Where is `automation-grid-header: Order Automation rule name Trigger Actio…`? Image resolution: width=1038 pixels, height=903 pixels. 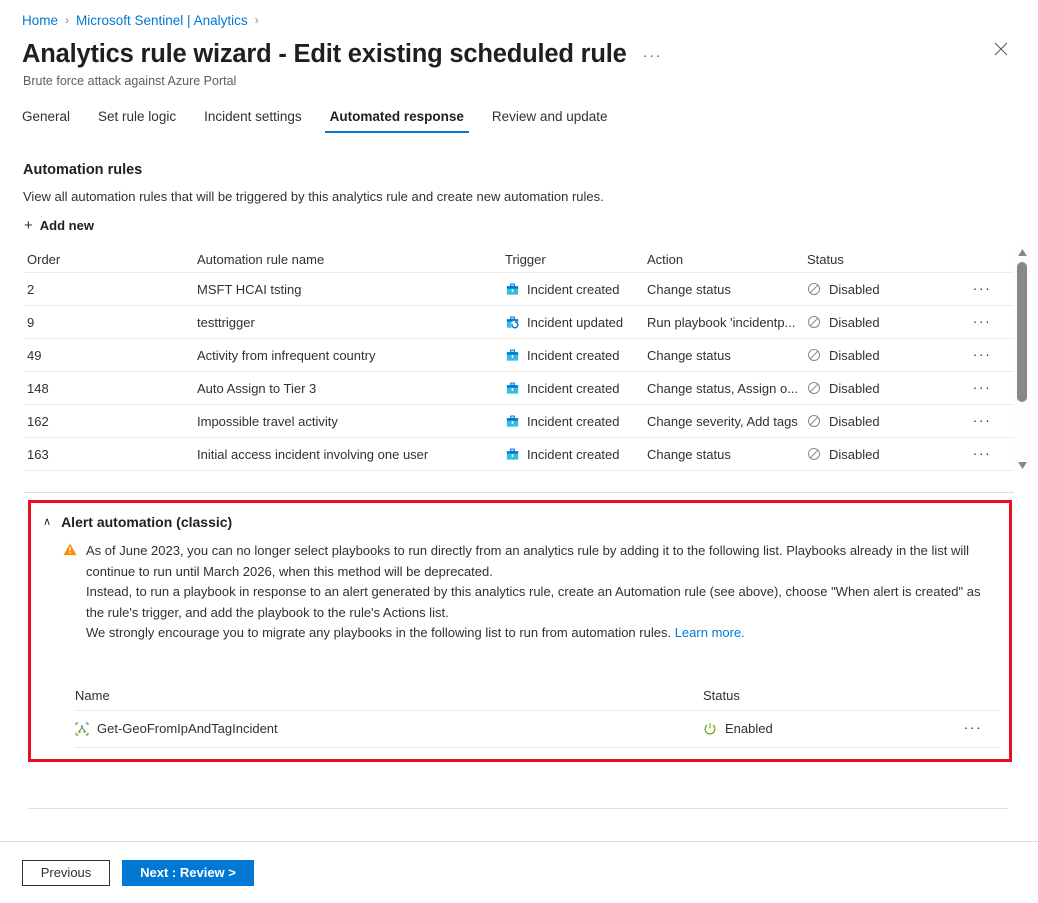
automation-grid-header: Order Automation rule name Trigger Actio… is located at coordinates (519, 259).